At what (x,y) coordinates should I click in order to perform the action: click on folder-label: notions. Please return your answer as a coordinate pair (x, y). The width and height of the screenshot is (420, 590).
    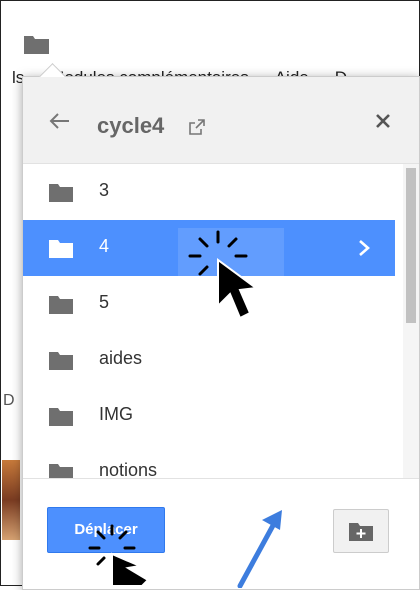
    Looking at the image, I should click on (128, 469).